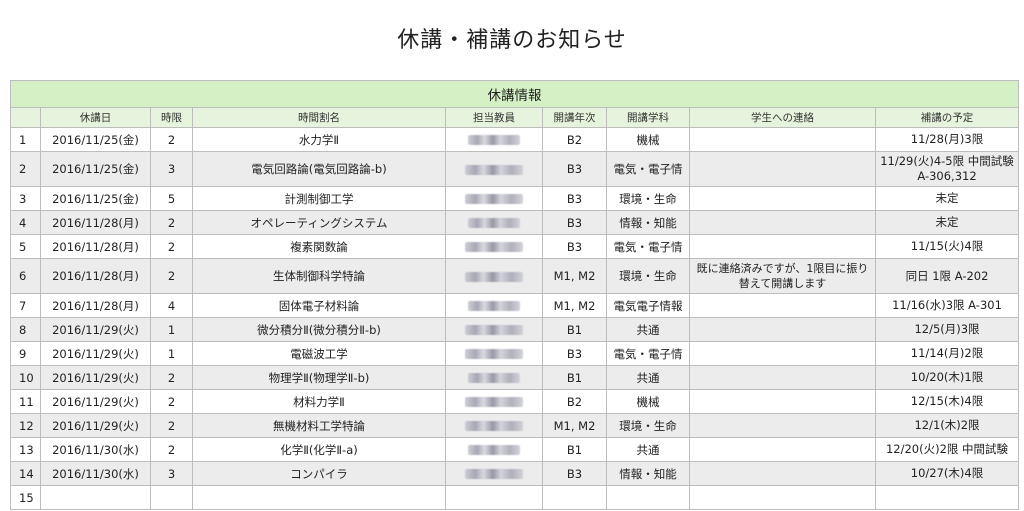 This screenshot has height=511, width=1024. Describe the element at coordinates (25, 401) in the screenshot. I see `cell-no: 11` at that location.